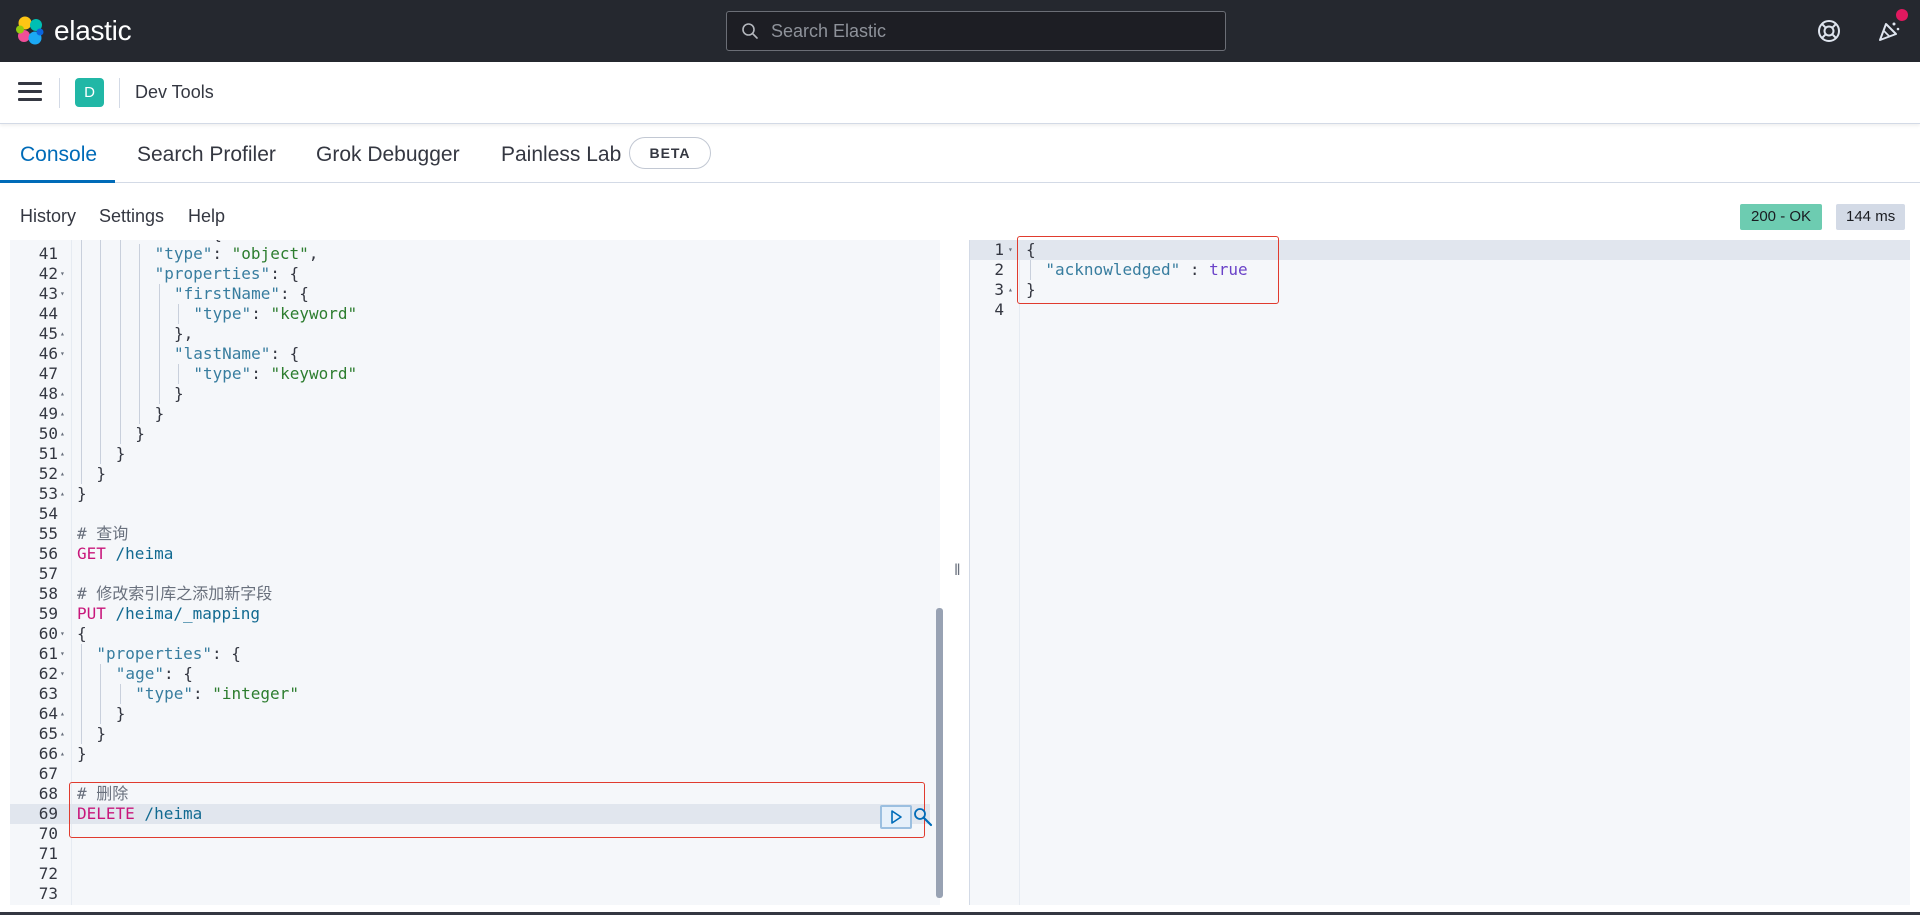 This screenshot has height=915, width=1920. Describe the element at coordinates (388, 155) in the screenshot. I see `tab-grok-debugger: Grok Debugger` at that location.